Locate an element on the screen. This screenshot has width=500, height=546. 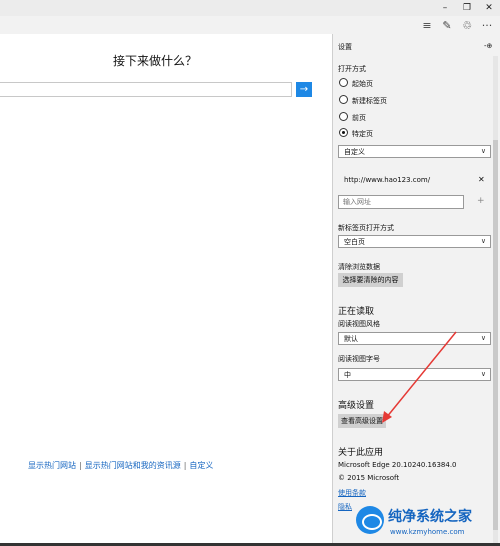
minimize-button: – is located at coordinates (445, 8).